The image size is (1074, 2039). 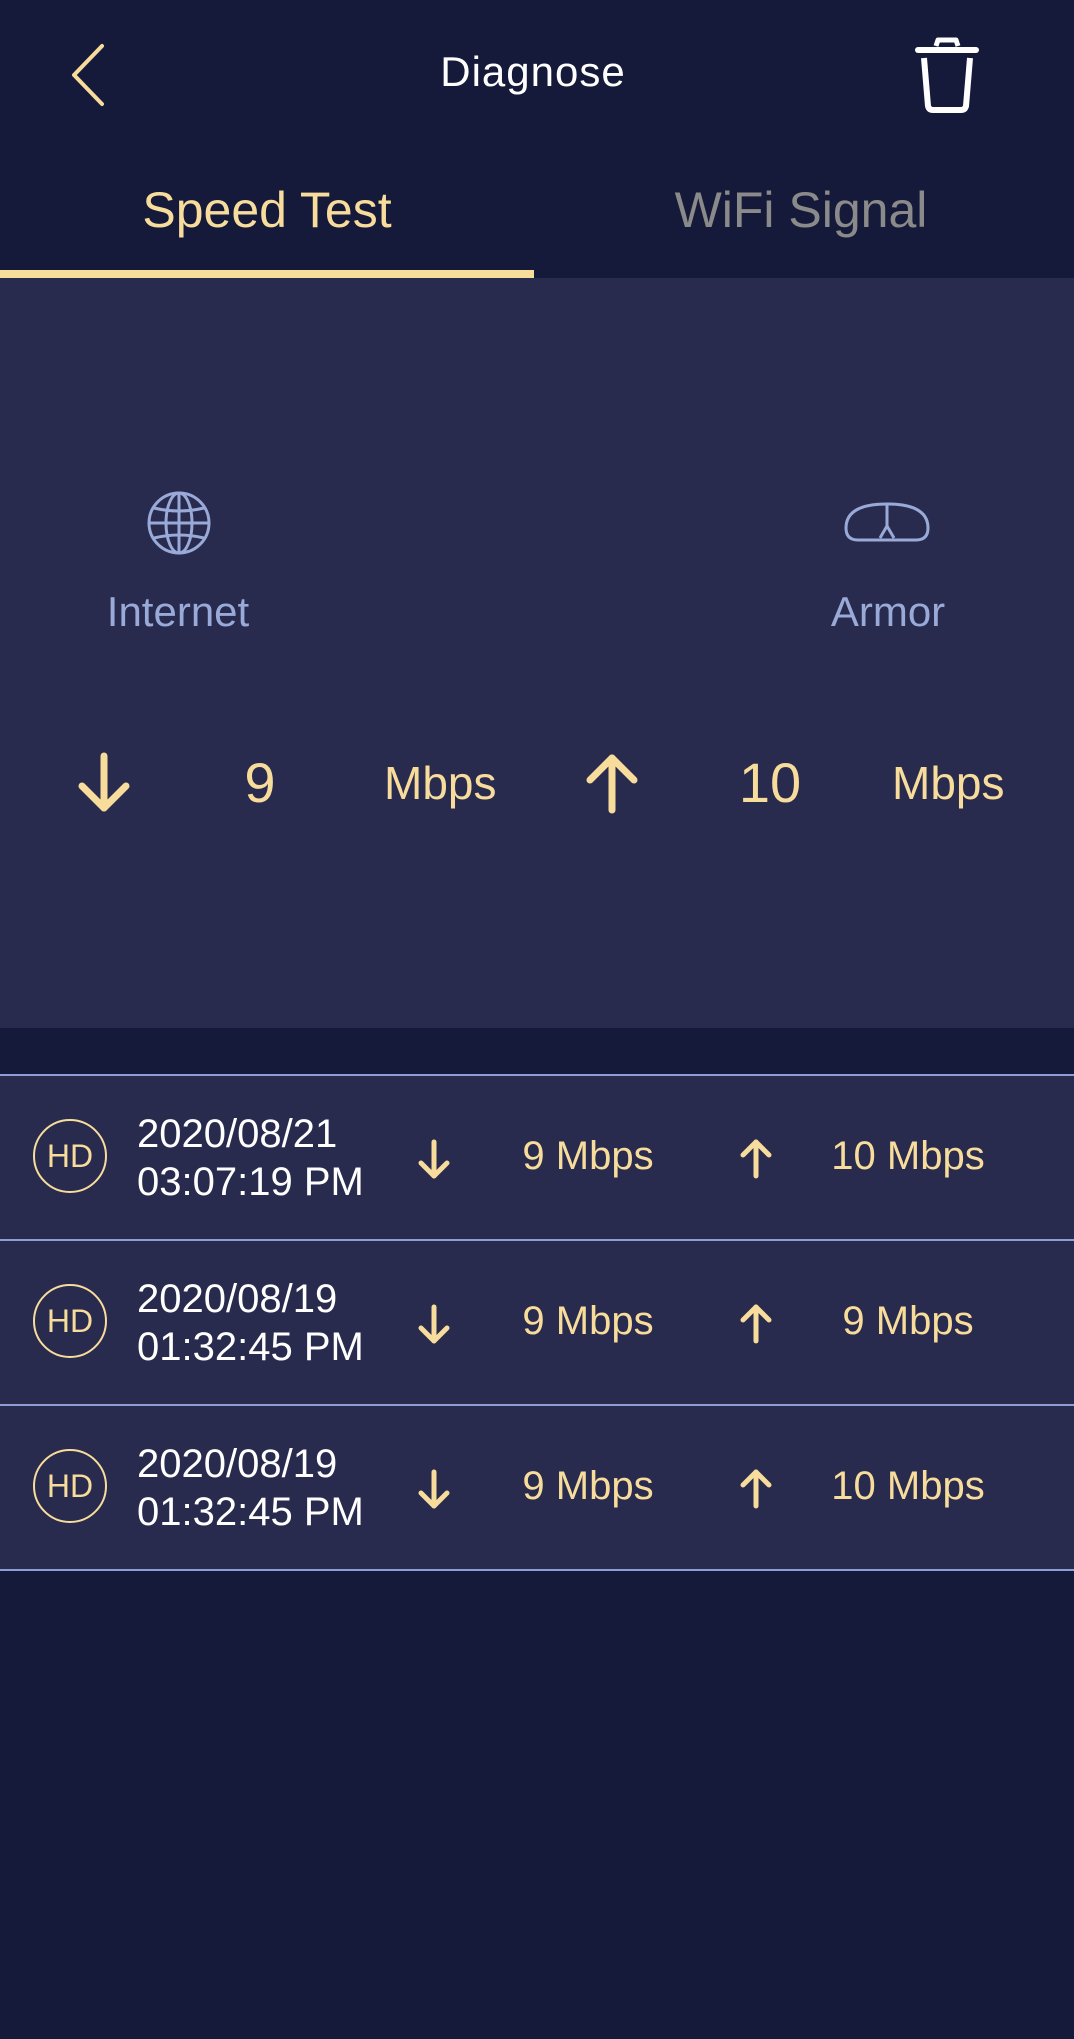 I want to click on upload-speed-value: 10, so click(x=770, y=782).